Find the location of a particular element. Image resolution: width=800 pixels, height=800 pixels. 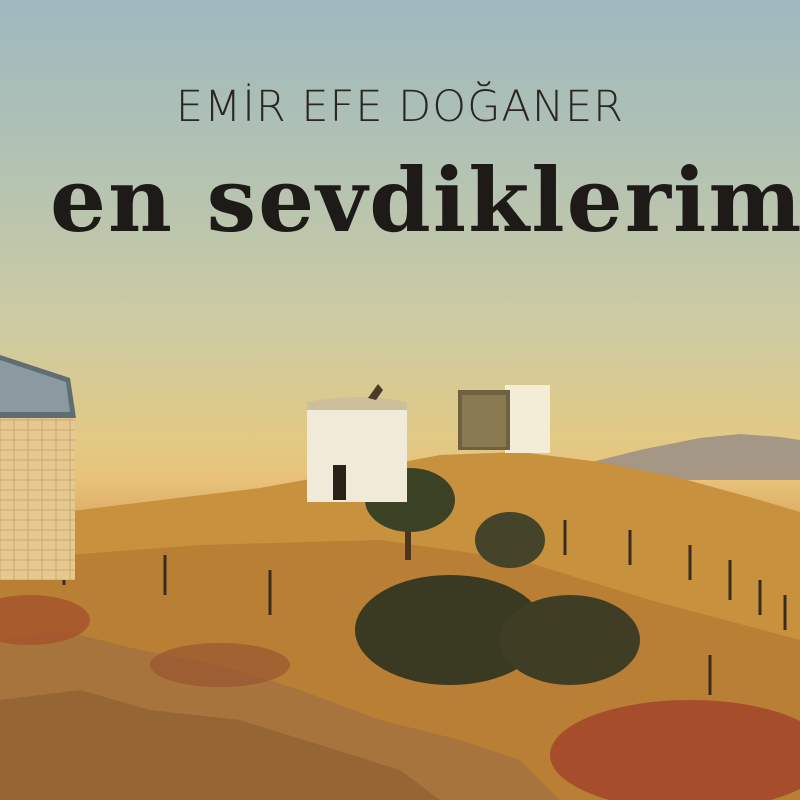

windmill-right is located at coordinates (504, 419).